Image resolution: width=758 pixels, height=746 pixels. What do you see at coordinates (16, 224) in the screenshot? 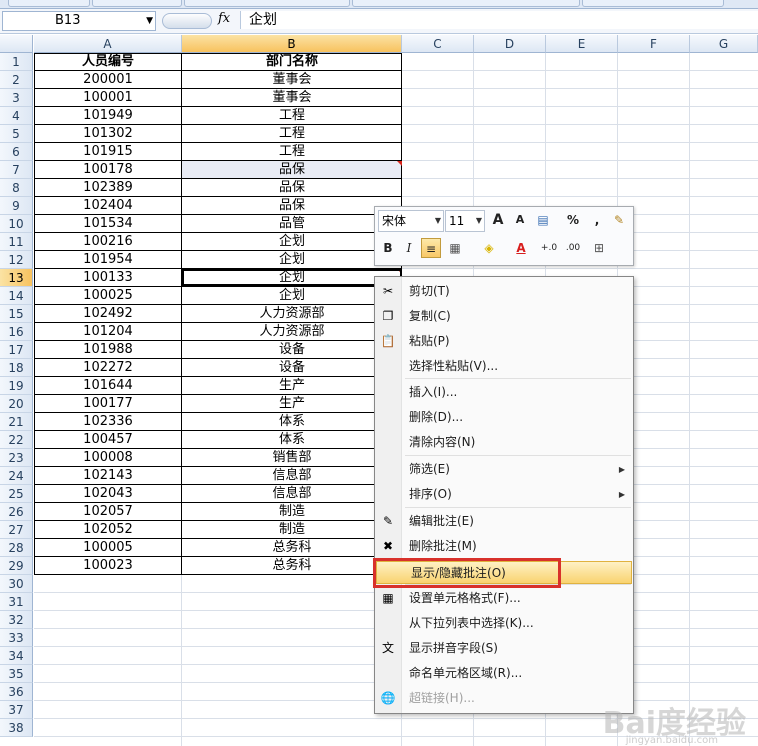
I see `row-header-10: 10` at bounding box center [16, 224].